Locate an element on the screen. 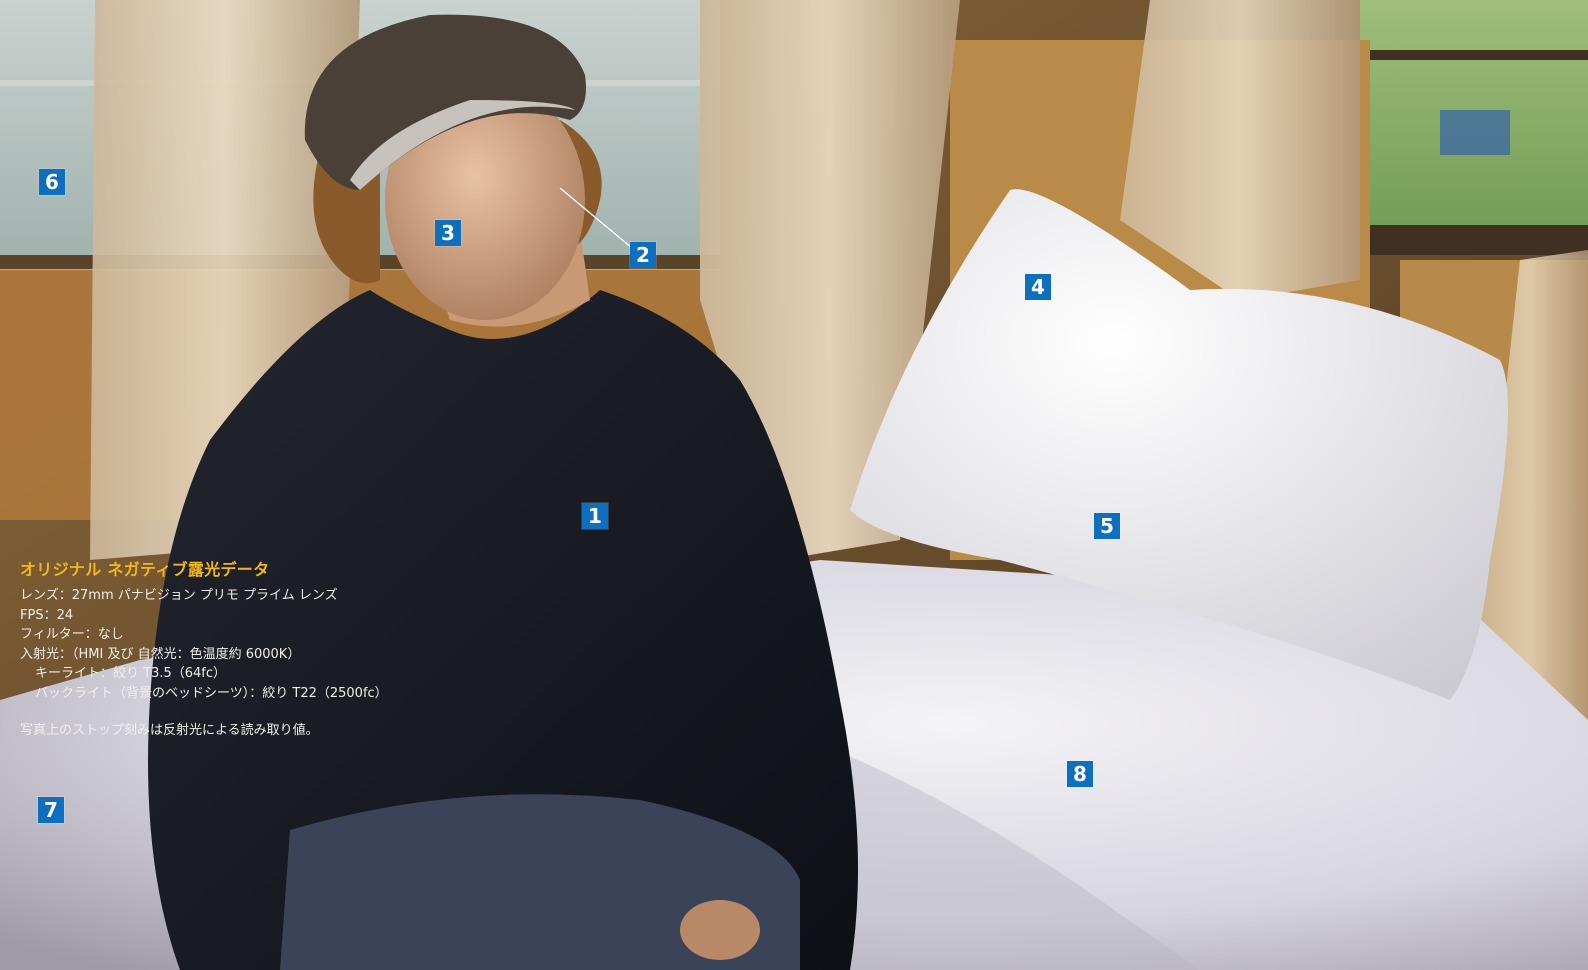  stop-marker-5: 5 is located at coordinates (1107, 526).